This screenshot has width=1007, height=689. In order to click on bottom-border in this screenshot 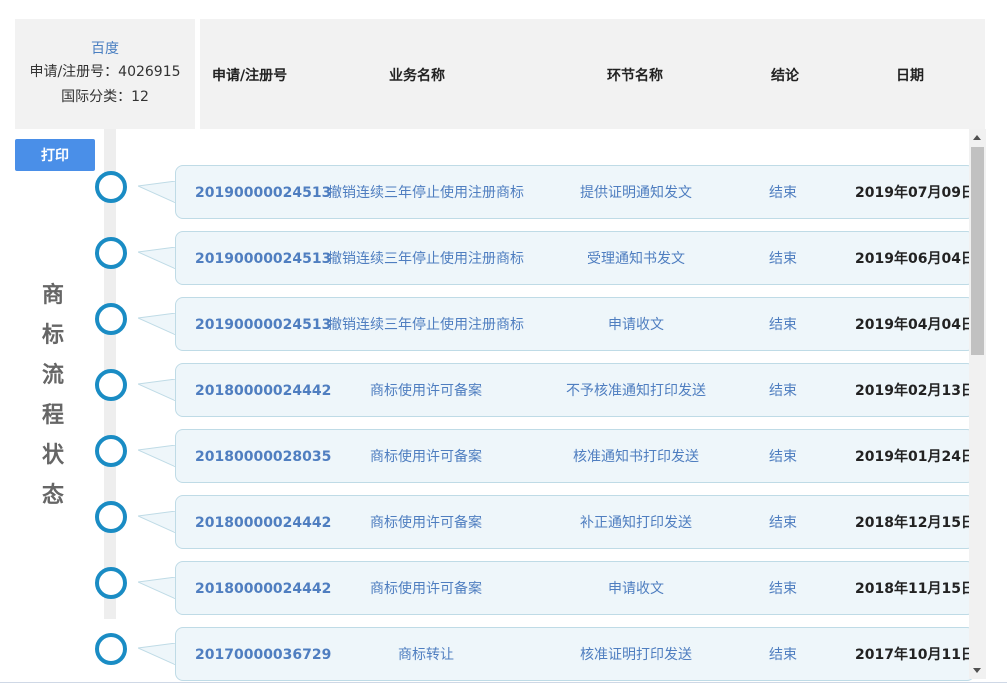, I will do `click(503, 682)`.